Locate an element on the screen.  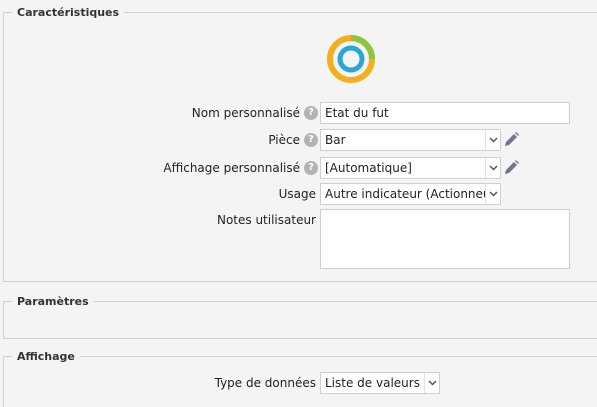
label-wrapper: Pièce? is located at coordinates (293, 140).